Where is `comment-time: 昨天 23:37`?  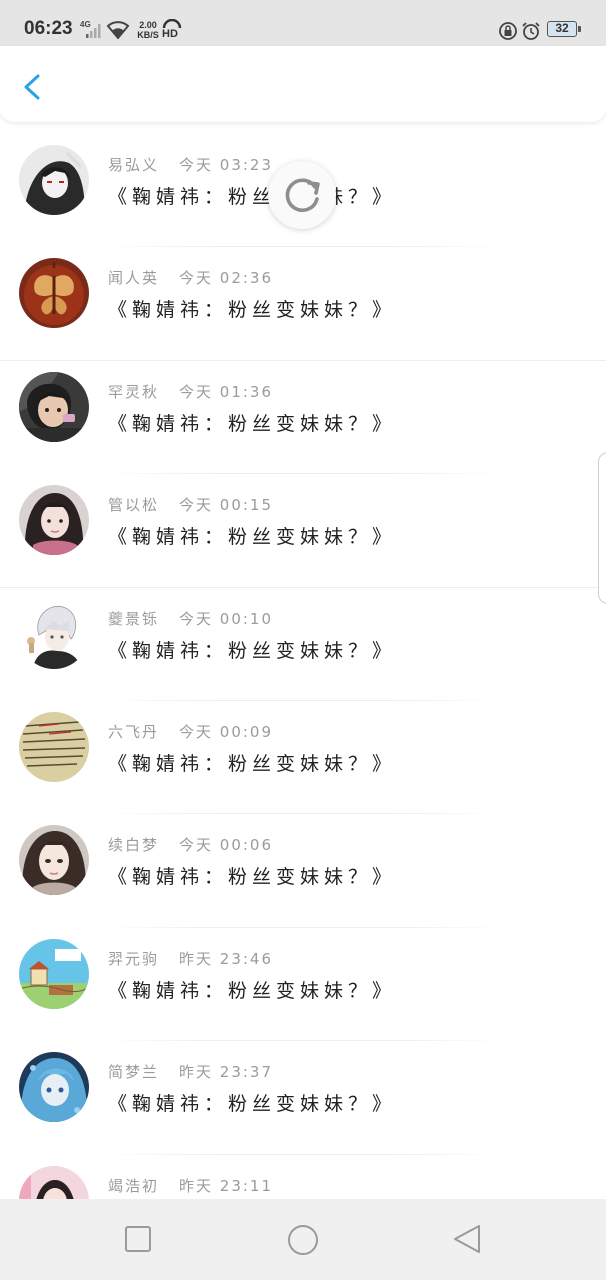
comment-time: 昨天 23:37 is located at coordinates (226, 1072).